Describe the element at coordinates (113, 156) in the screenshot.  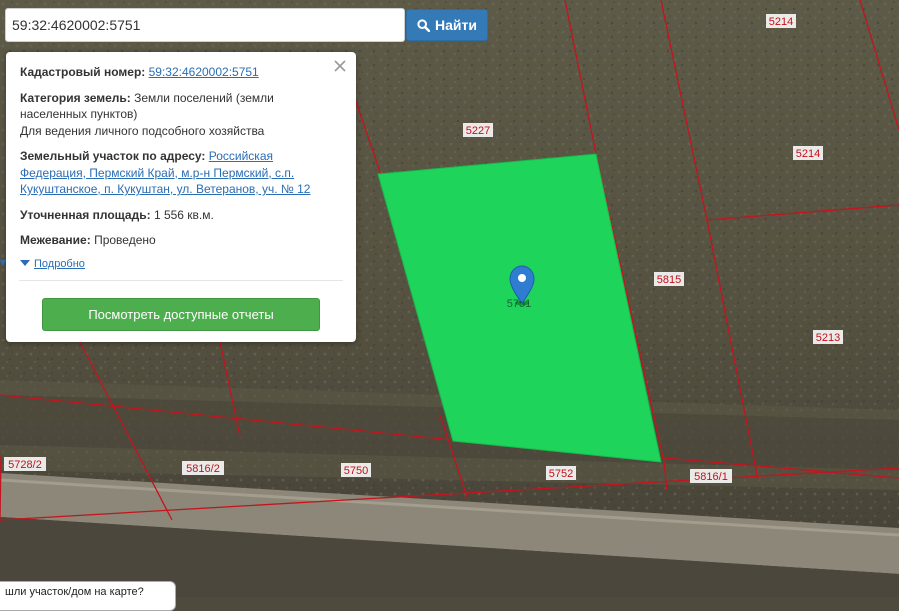
I see `address-label: Земельный участок по адресу:` at that location.